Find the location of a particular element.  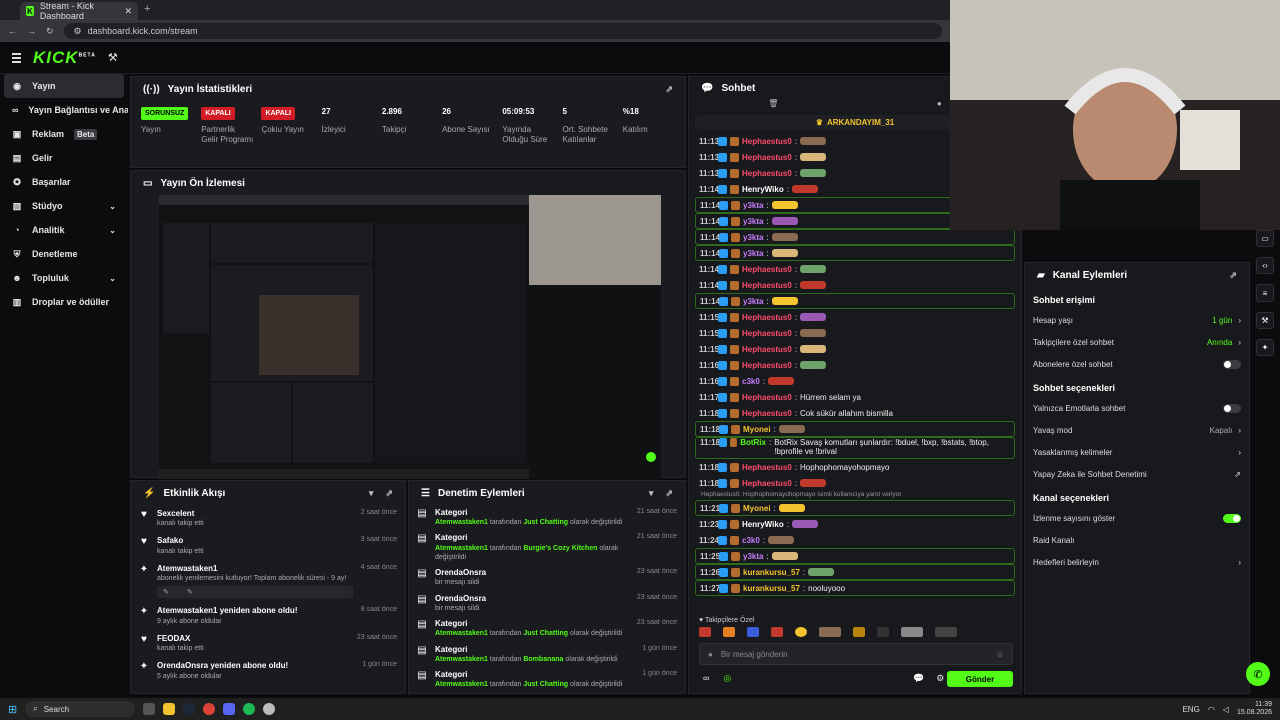

chat-message: 11:23 HenryWiko: is located at coordinates (855, 524).